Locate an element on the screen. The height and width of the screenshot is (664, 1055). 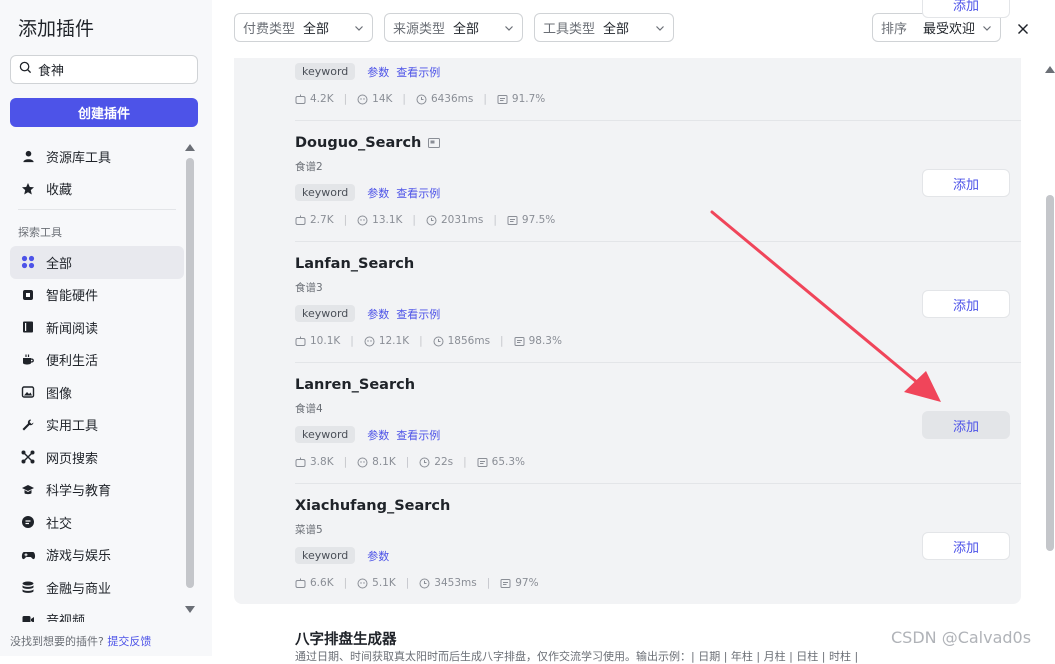
network-icon is located at coordinates (28, 457).